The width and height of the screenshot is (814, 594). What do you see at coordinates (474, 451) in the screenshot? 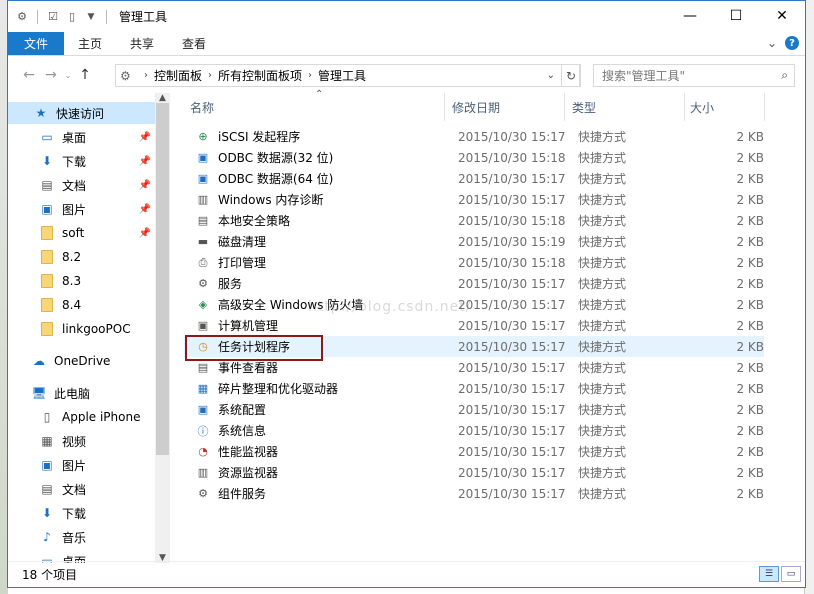
I see `file-row: ◔ 性能监视器 2015/10/30 15:17 快捷方式 2 KB` at bounding box center [474, 451].